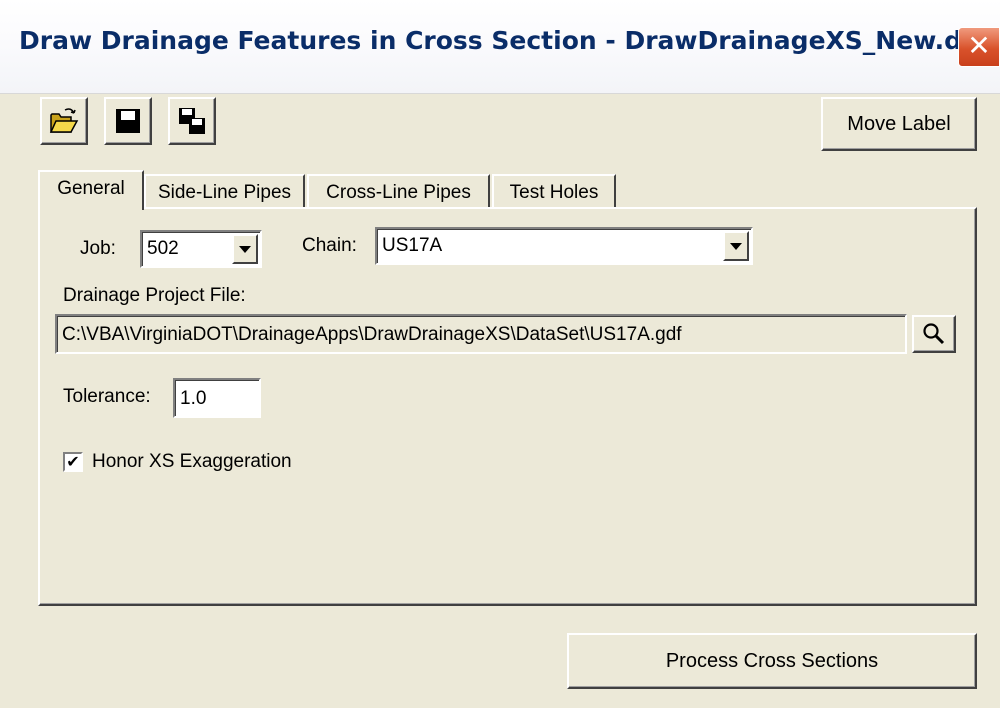 This screenshot has height=708, width=1000. Describe the element at coordinates (107, 396) in the screenshot. I see `tolerance-label: Tolerance:` at that location.